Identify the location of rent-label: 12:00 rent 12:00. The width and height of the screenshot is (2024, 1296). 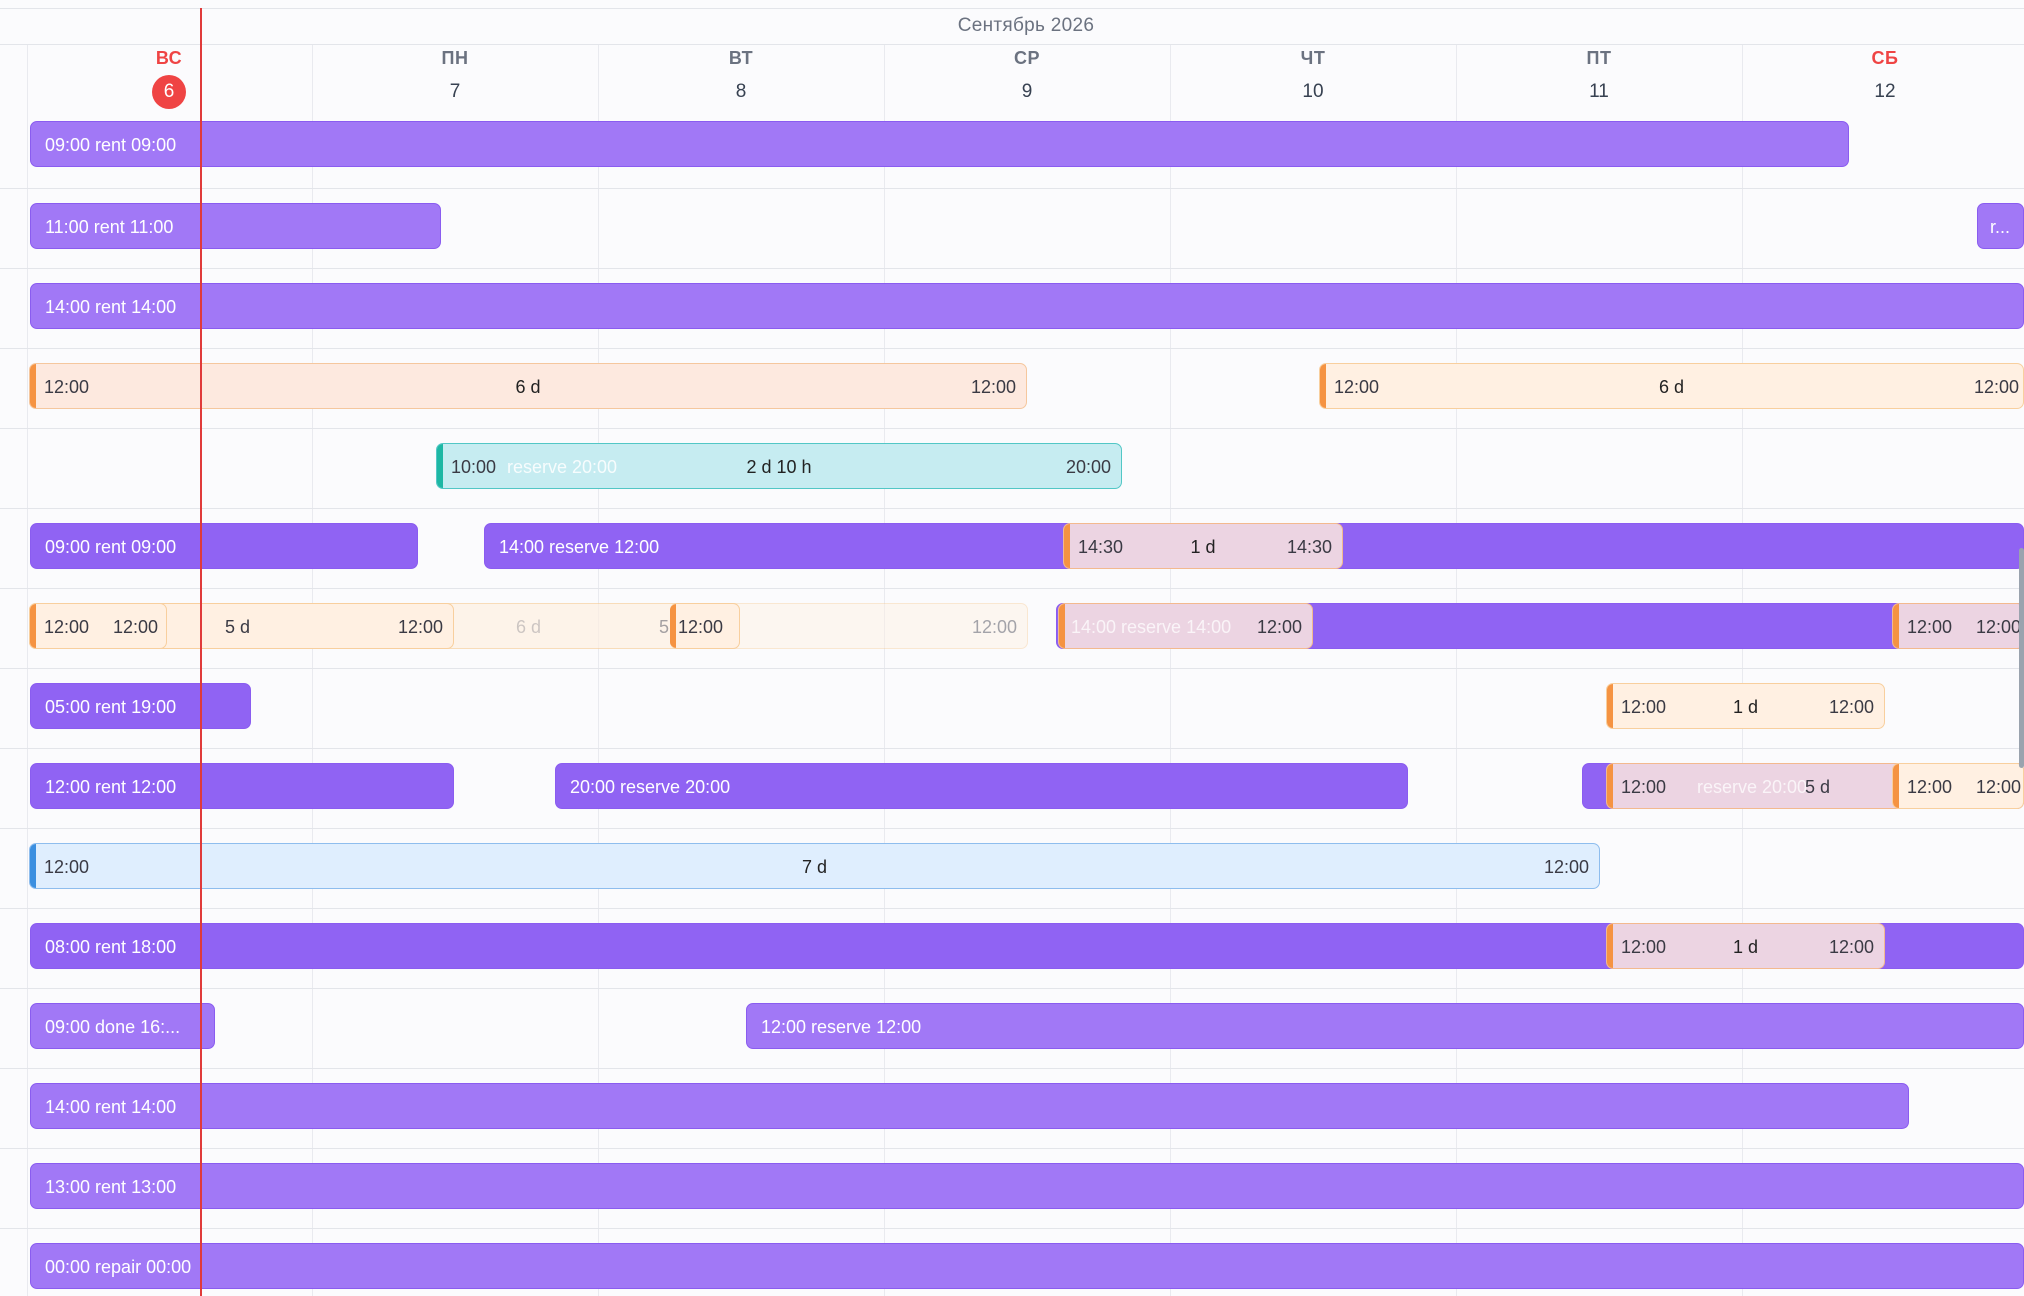
(111, 787).